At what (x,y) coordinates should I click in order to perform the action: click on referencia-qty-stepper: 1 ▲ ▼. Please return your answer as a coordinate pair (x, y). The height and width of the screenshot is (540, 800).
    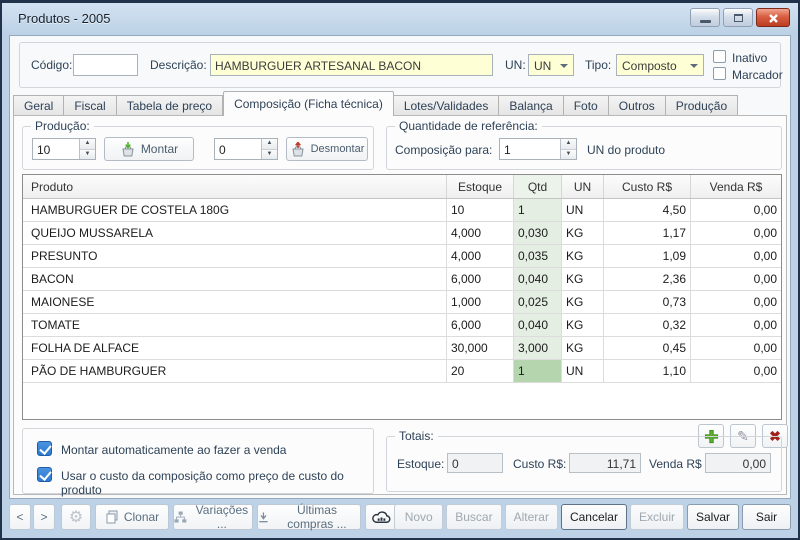
    Looking at the image, I should click on (538, 149).